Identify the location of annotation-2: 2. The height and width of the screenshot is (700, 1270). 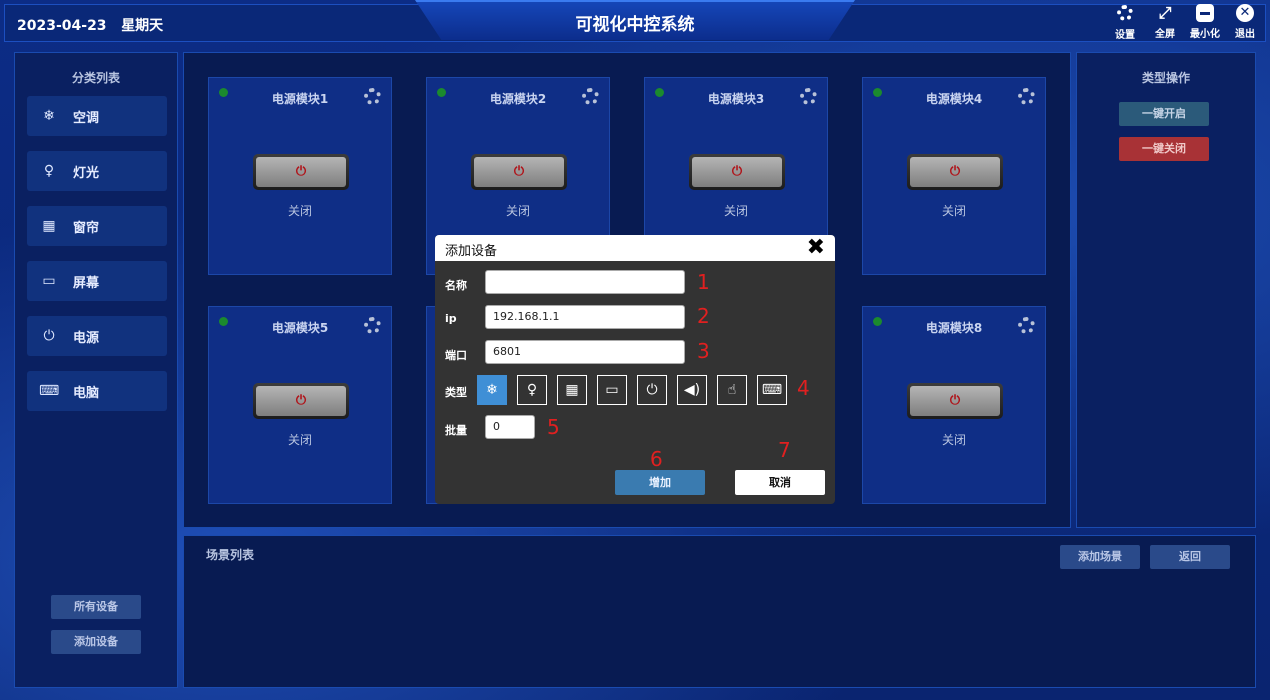
(703, 316).